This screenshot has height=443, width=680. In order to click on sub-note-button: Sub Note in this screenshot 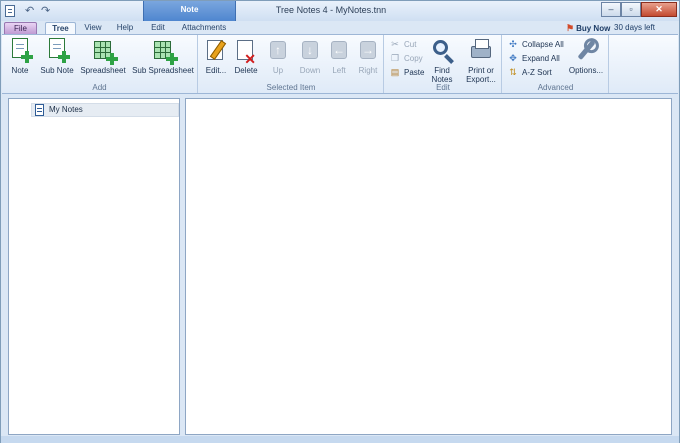, I will do `click(57, 59)`.